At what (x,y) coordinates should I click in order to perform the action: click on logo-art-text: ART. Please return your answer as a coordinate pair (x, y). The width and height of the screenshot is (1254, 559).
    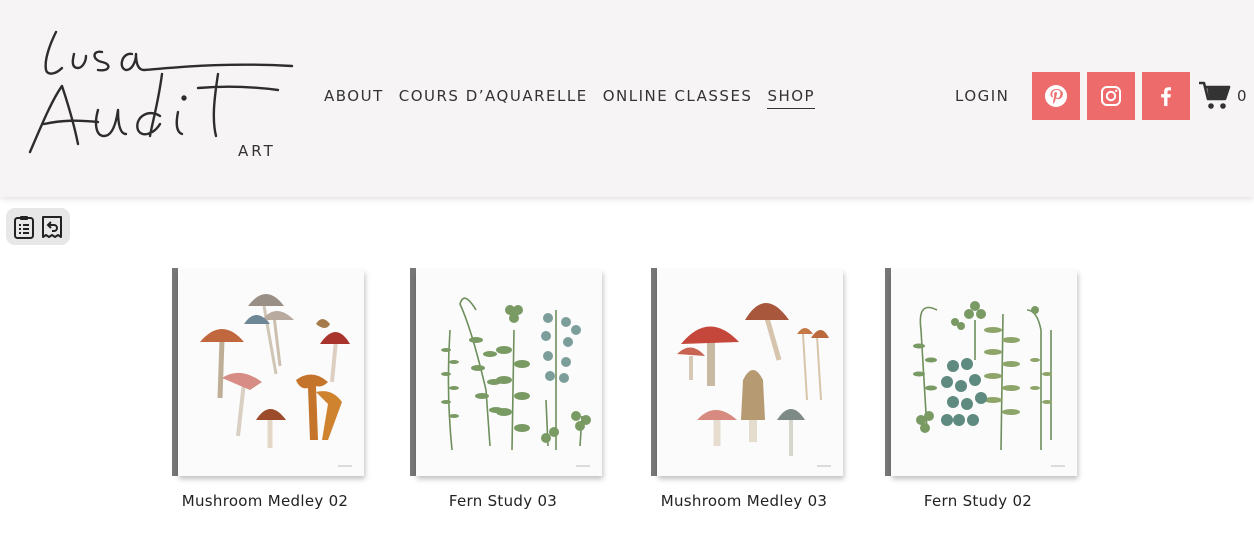
    Looking at the image, I should click on (257, 151).